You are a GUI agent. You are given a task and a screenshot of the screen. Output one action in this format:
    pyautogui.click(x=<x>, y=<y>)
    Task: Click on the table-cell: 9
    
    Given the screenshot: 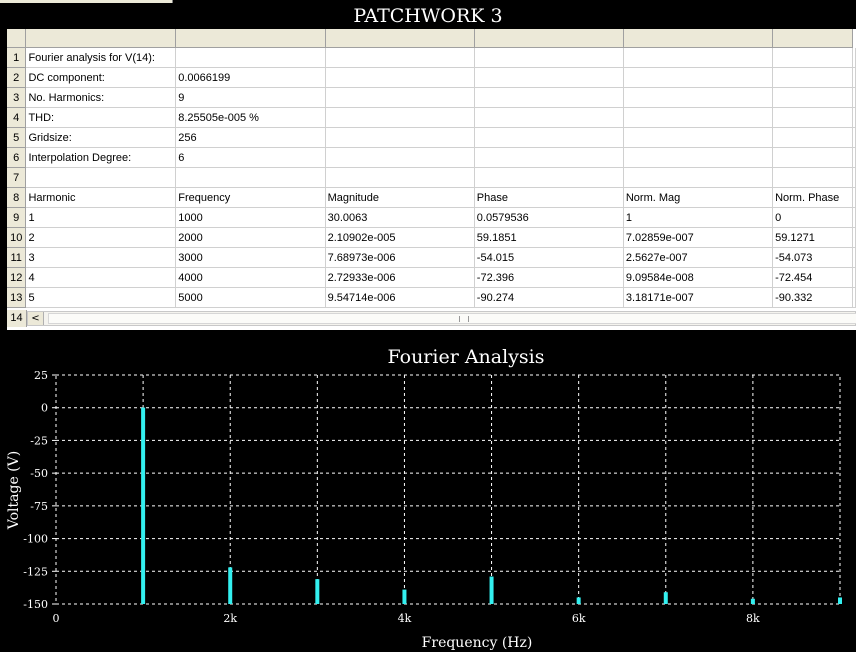 What is the action you would take?
    pyautogui.click(x=250, y=97)
    